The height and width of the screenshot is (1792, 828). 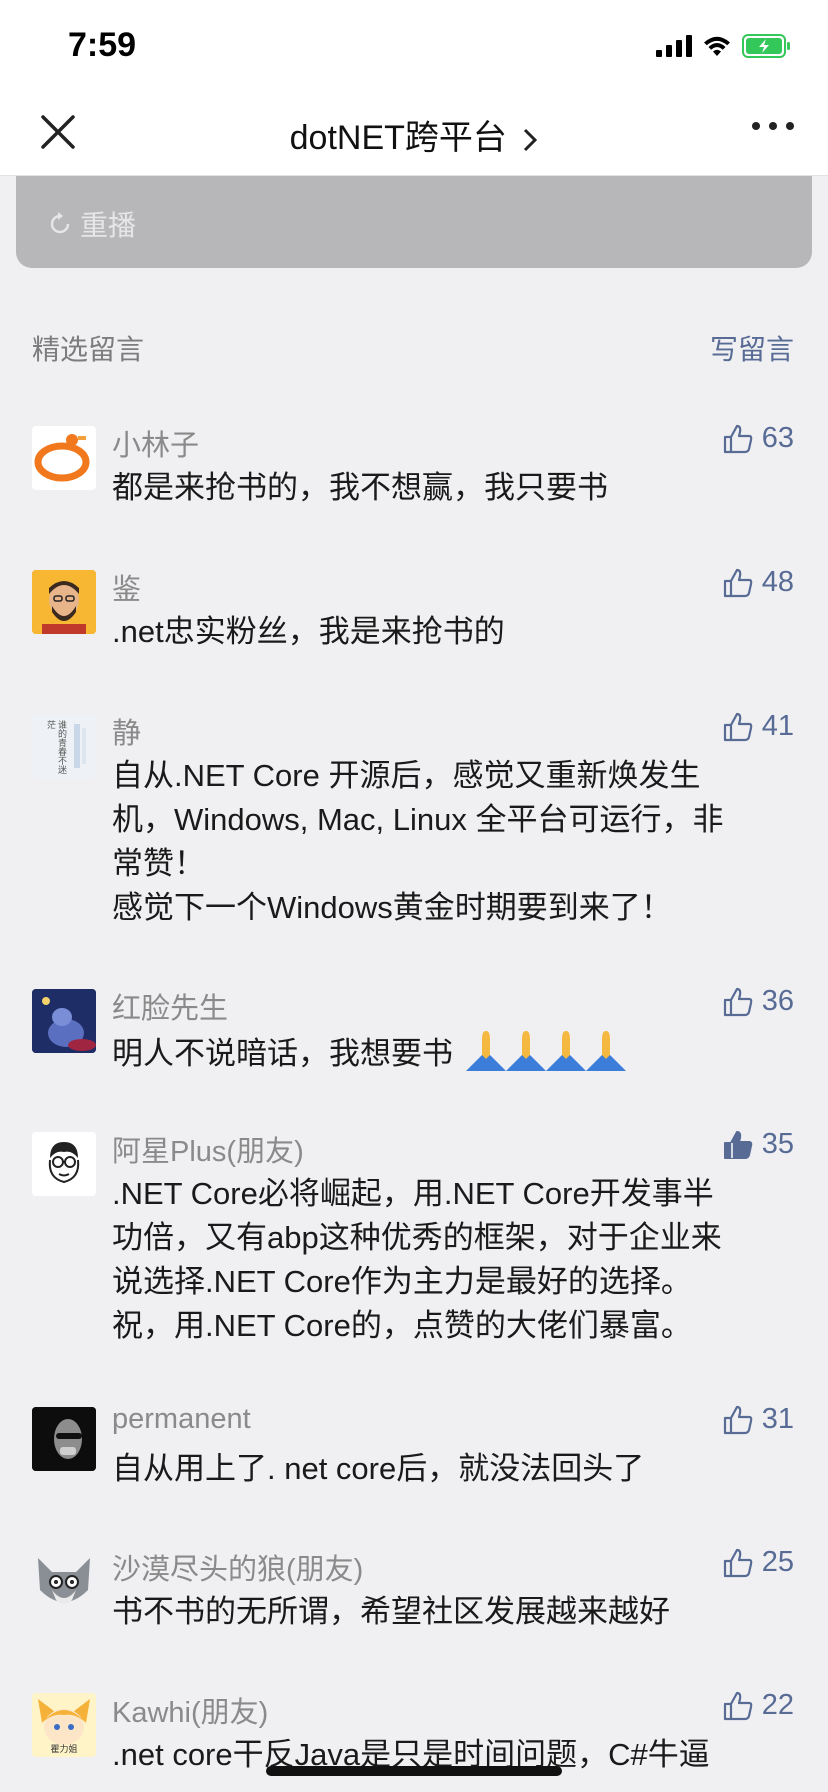 What do you see at coordinates (282, 1054) in the screenshot?
I see `comment-text-body: 明人不说暗话，我想要书` at bounding box center [282, 1054].